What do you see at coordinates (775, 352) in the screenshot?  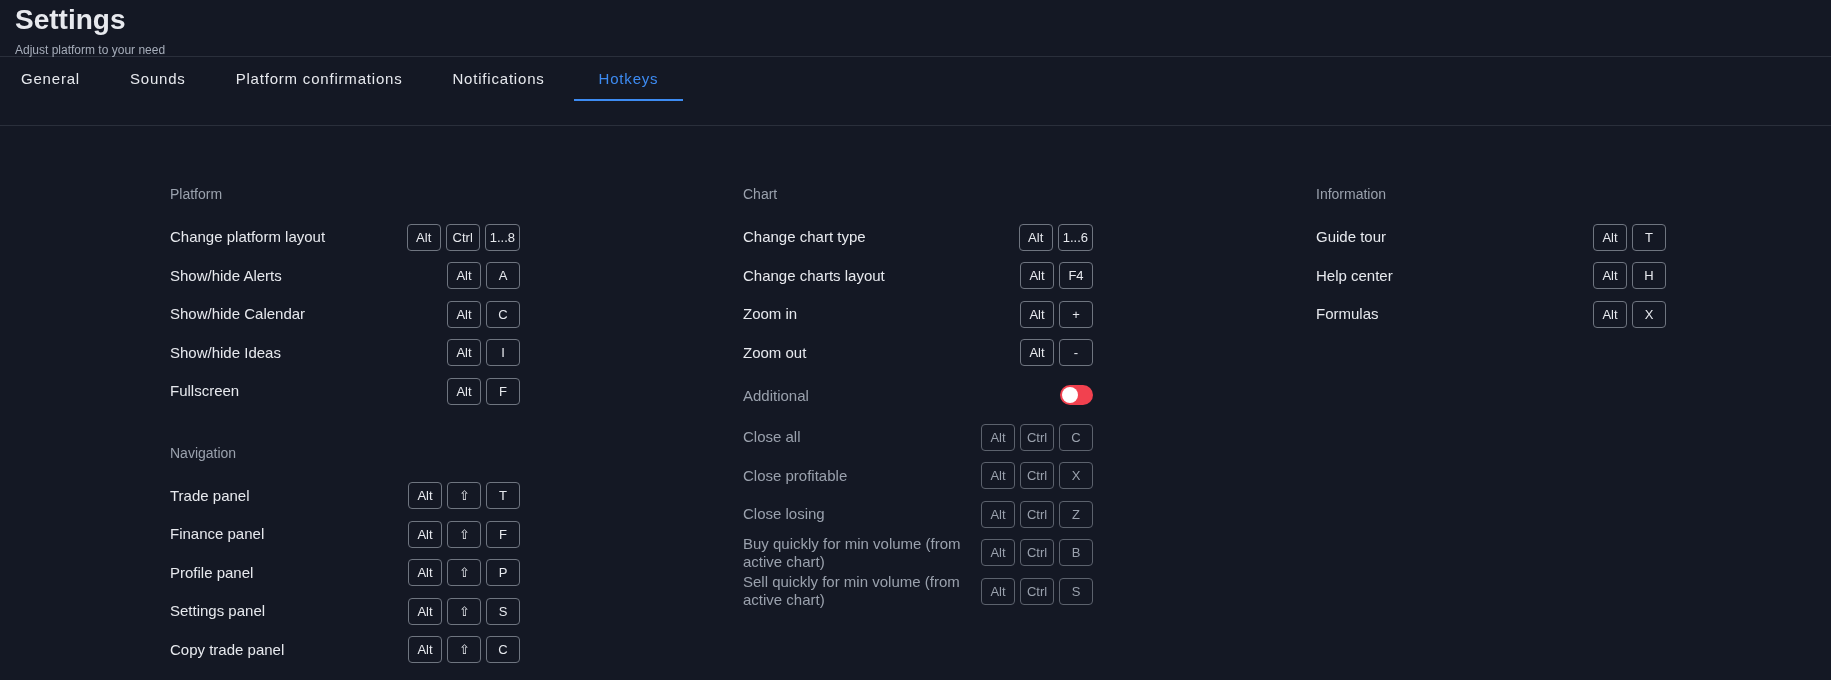 I see `hotkey-label: Zoom out` at bounding box center [775, 352].